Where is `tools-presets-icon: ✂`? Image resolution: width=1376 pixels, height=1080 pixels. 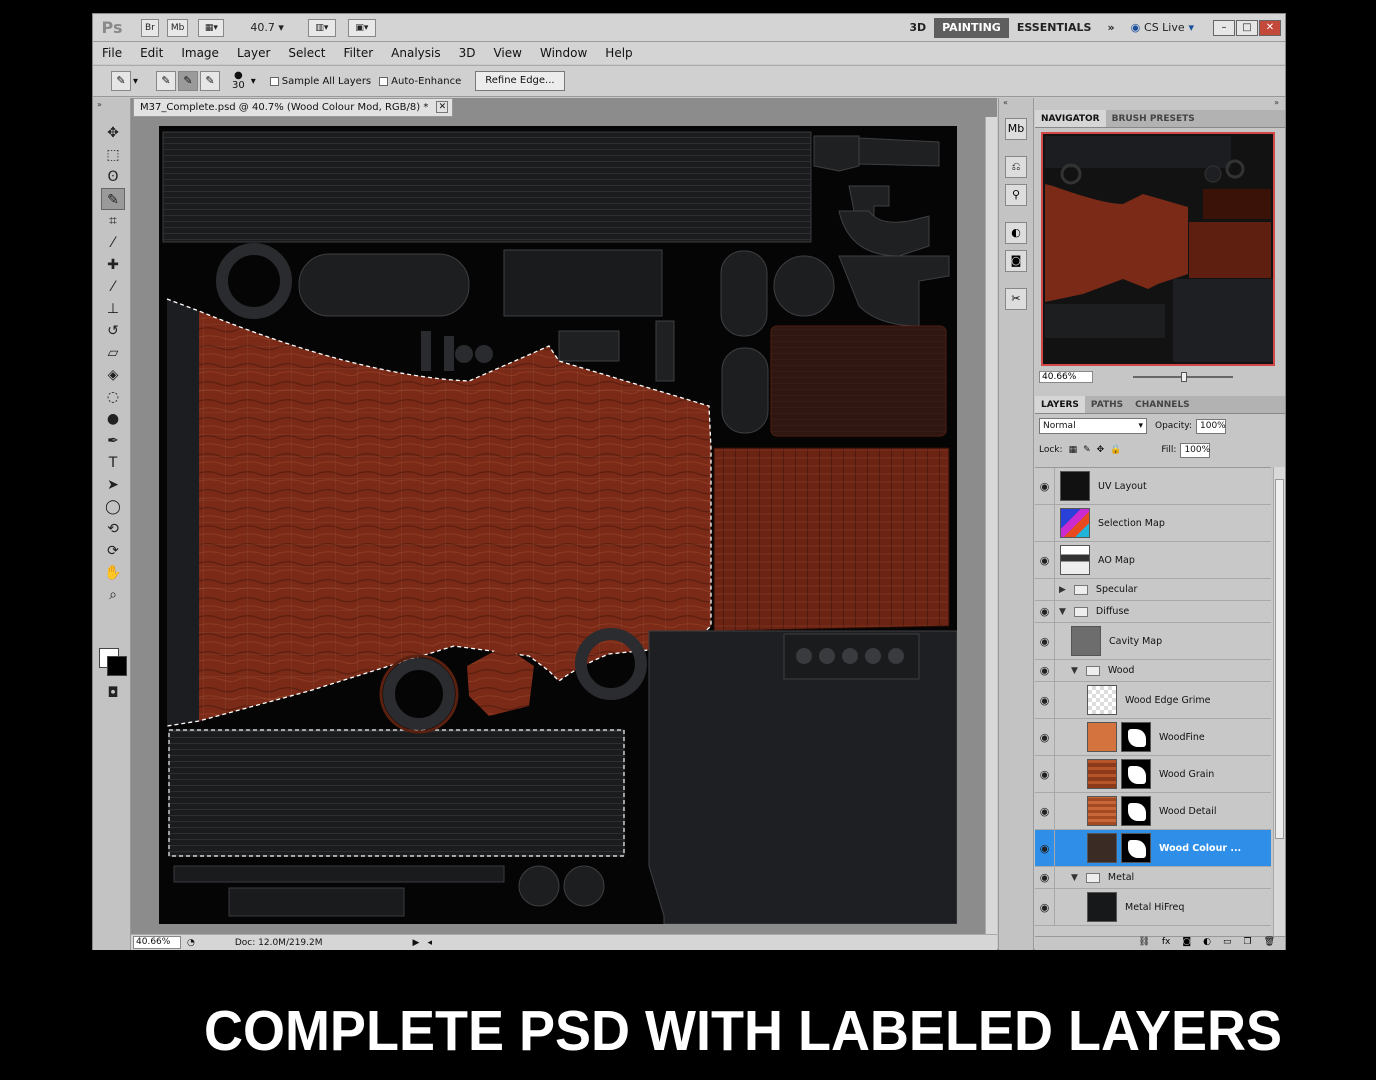
tools-presets-icon: ✂ is located at coordinates (1016, 299).